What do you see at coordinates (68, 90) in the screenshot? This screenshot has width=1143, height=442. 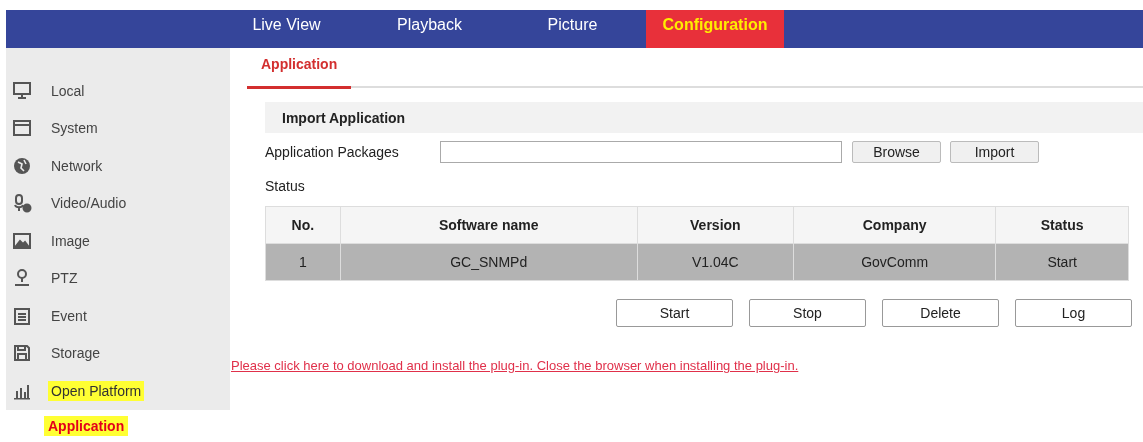 I see `sidebar-item: Local` at bounding box center [68, 90].